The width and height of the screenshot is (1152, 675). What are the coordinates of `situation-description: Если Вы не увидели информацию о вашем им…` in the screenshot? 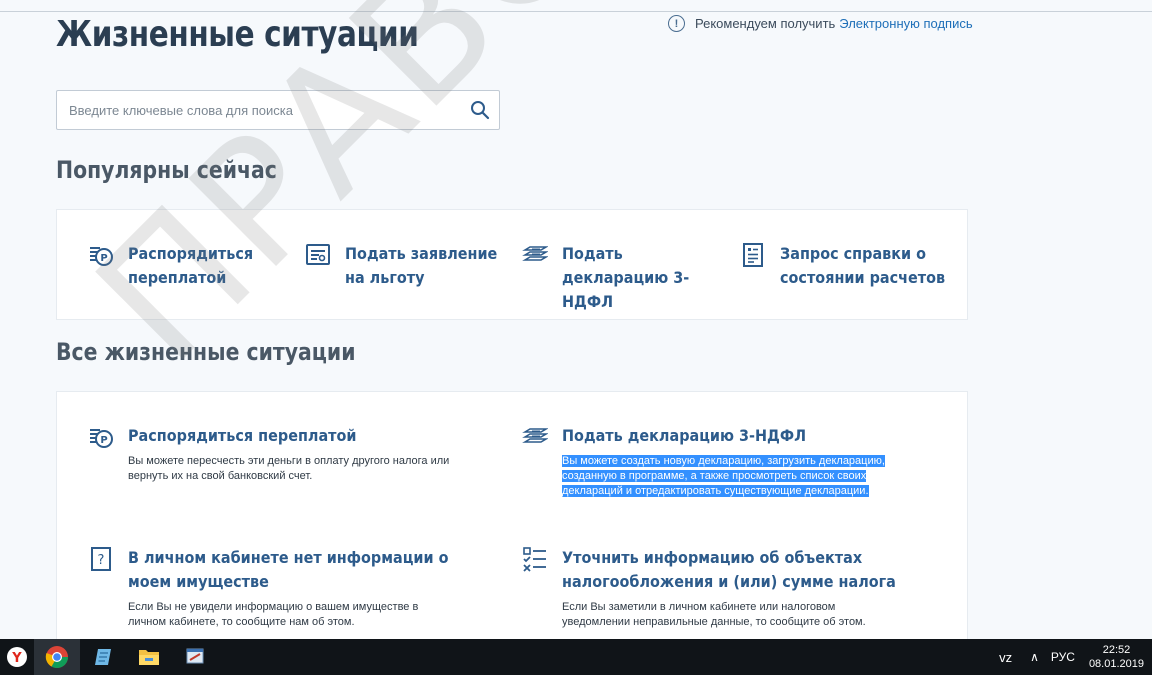 It's located at (273, 614).